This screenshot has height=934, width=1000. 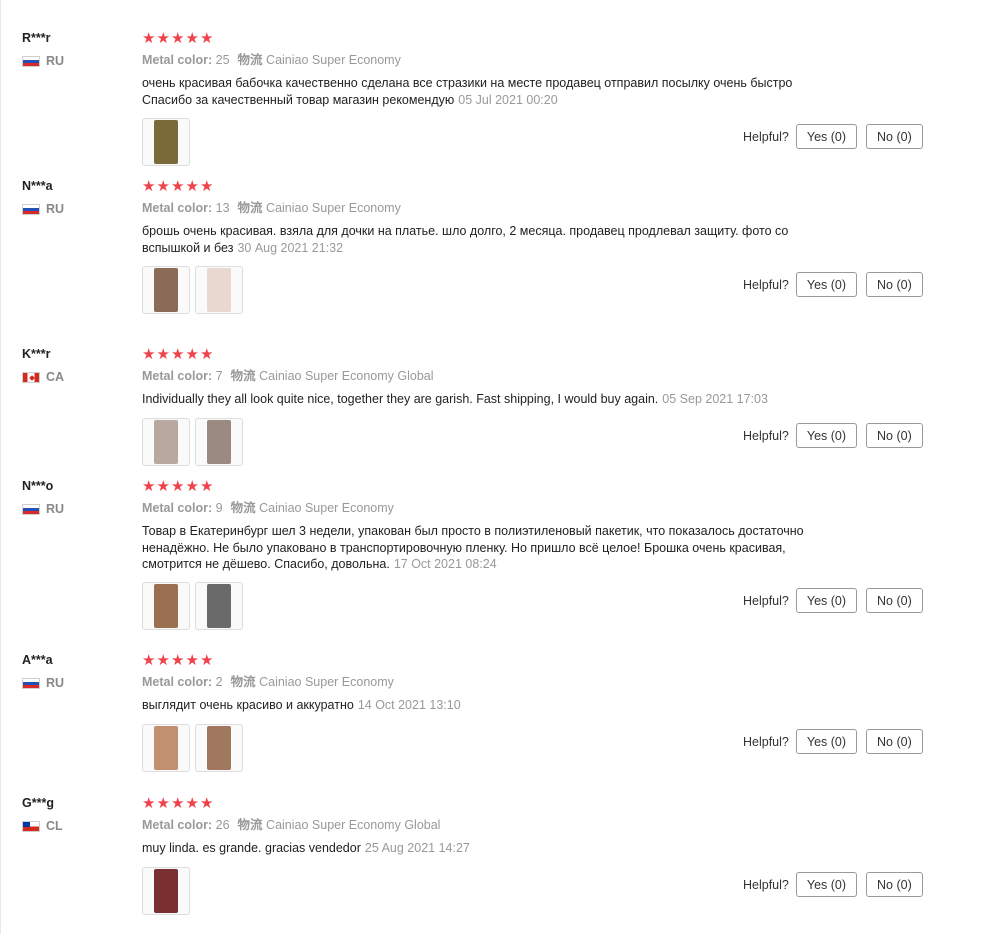 I want to click on reviewer-country: CA, so click(x=77, y=377).